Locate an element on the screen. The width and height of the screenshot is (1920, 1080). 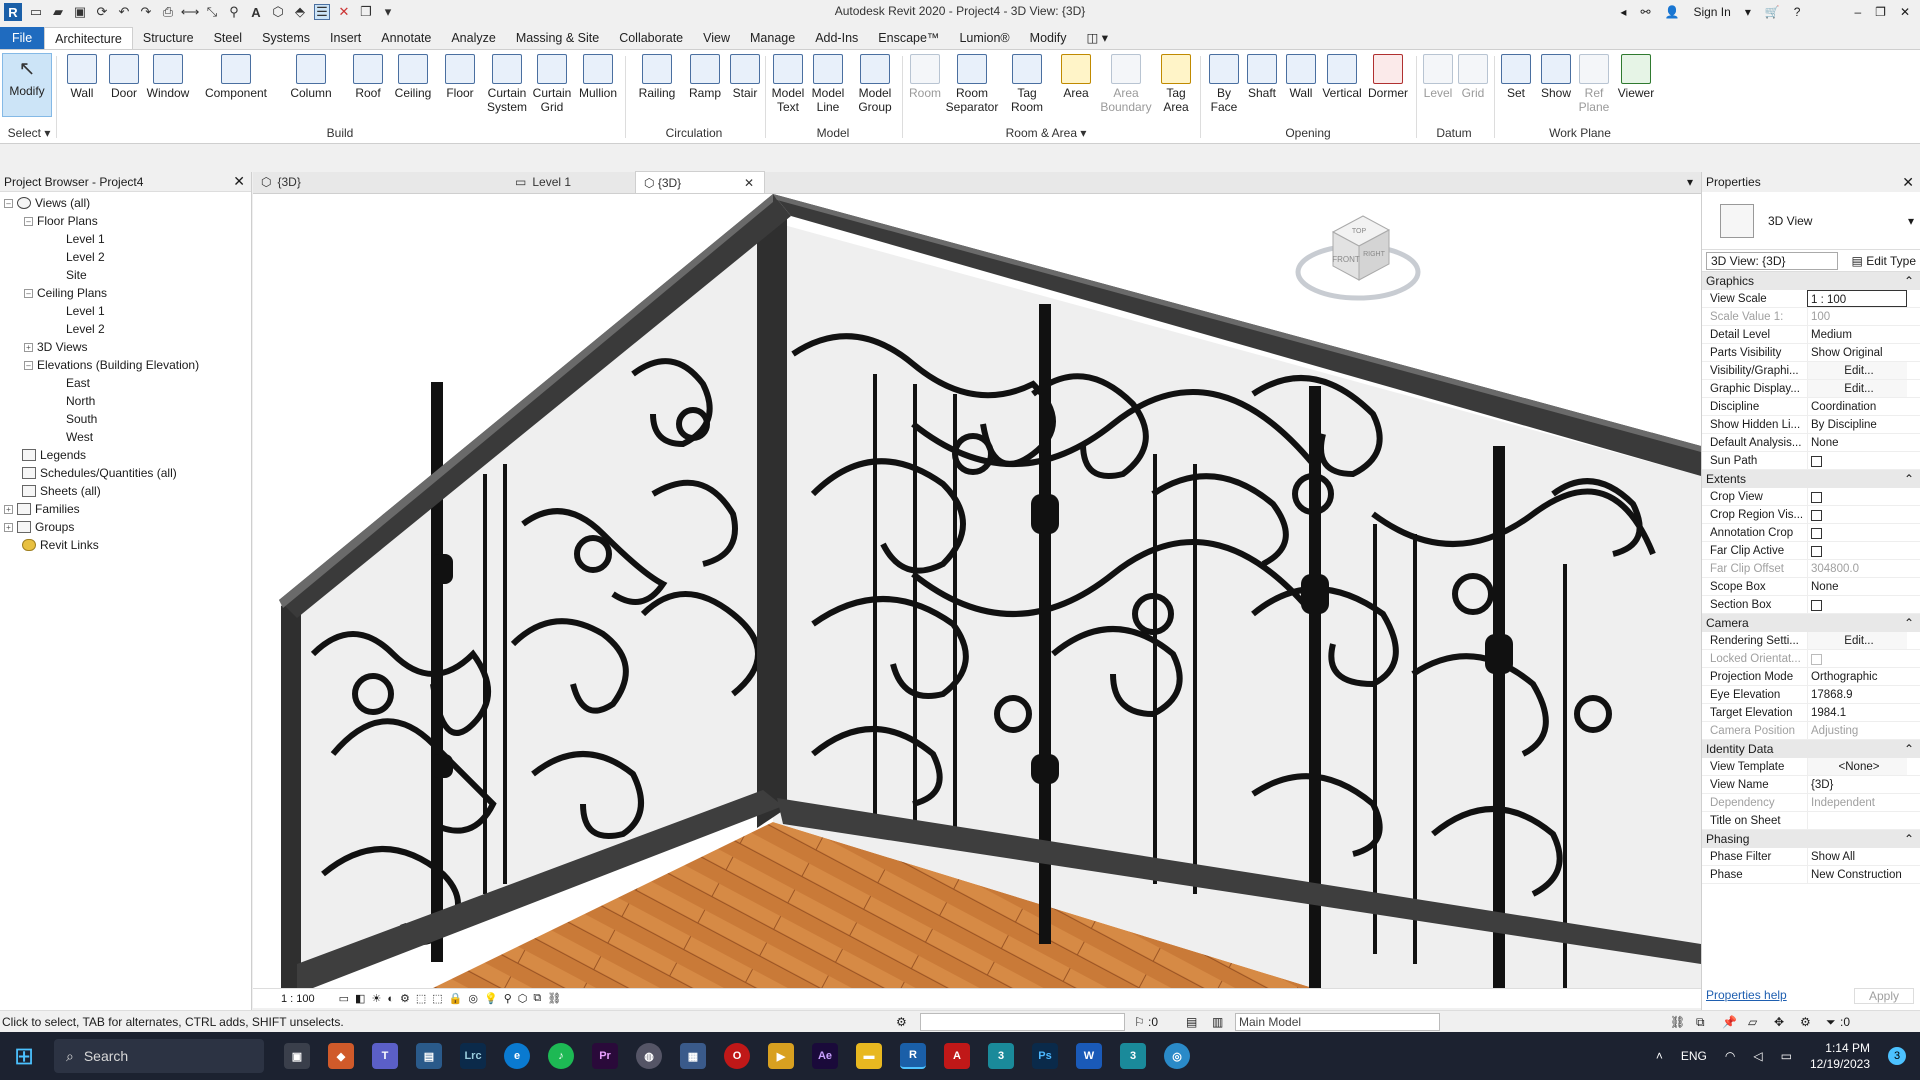
tab-insert: Insert is located at coordinates (345, 38).